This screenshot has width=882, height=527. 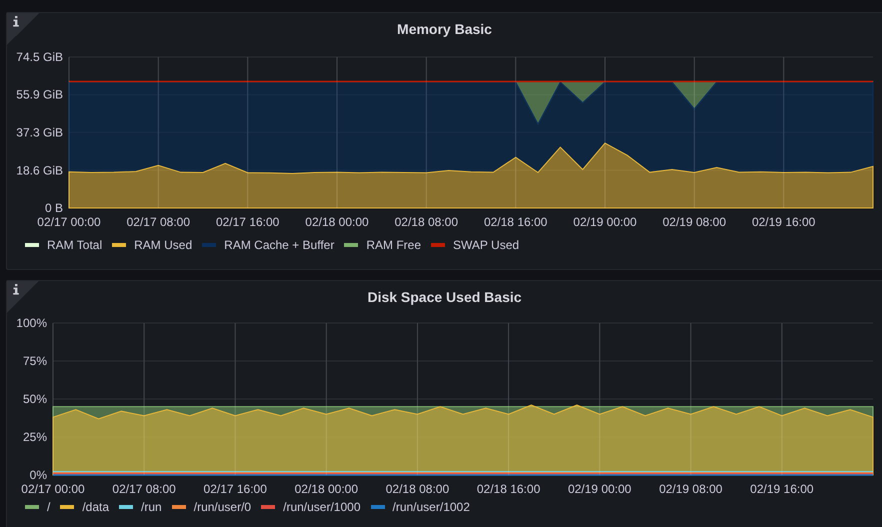 What do you see at coordinates (39, 57) in the screenshot?
I see `y-axis-label: 74.5 GiB` at bounding box center [39, 57].